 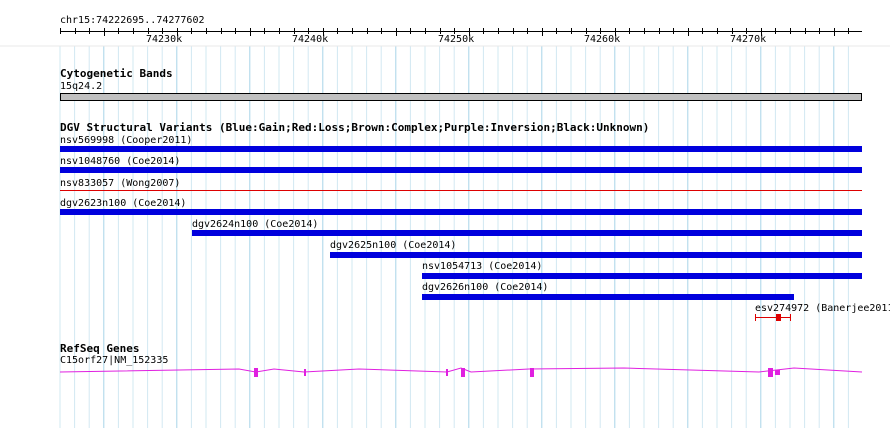 I want to click on loss-feature-block, so click(x=778, y=317).